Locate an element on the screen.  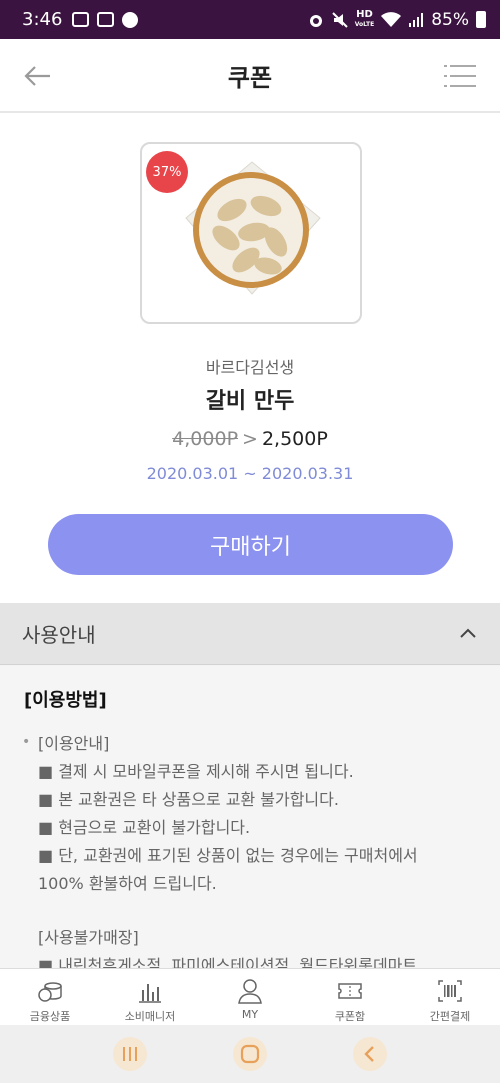
back-arrow-icon is located at coordinates (37, 76).